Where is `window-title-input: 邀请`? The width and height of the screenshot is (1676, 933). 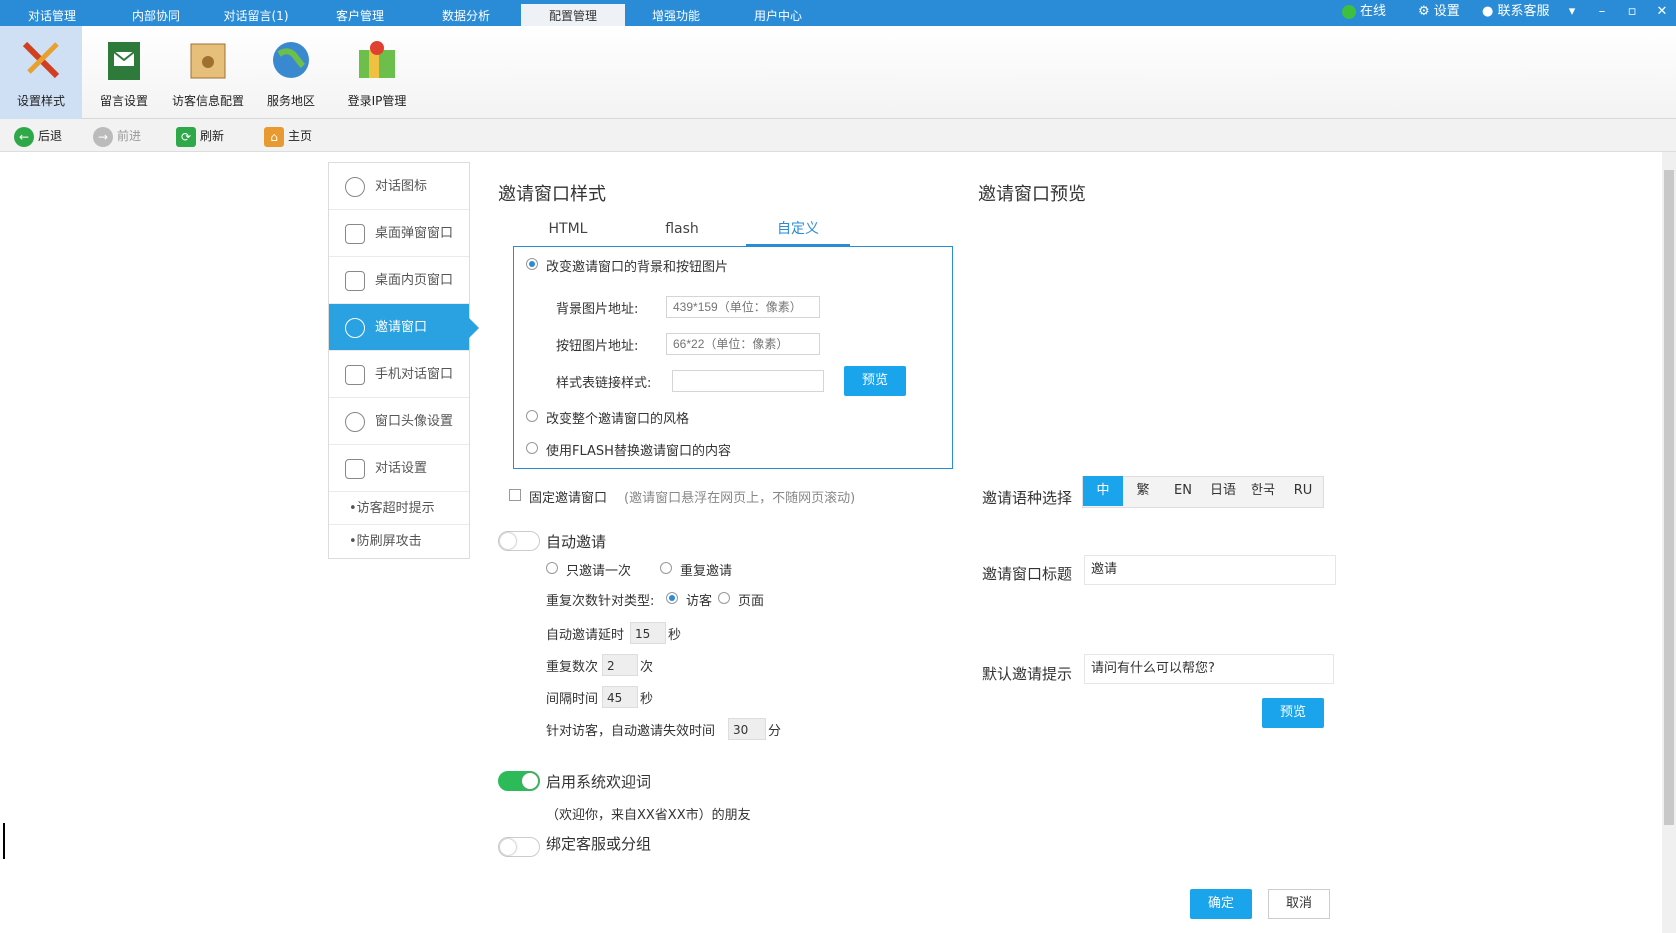 window-title-input: 邀请 is located at coordinates (1210, 570).